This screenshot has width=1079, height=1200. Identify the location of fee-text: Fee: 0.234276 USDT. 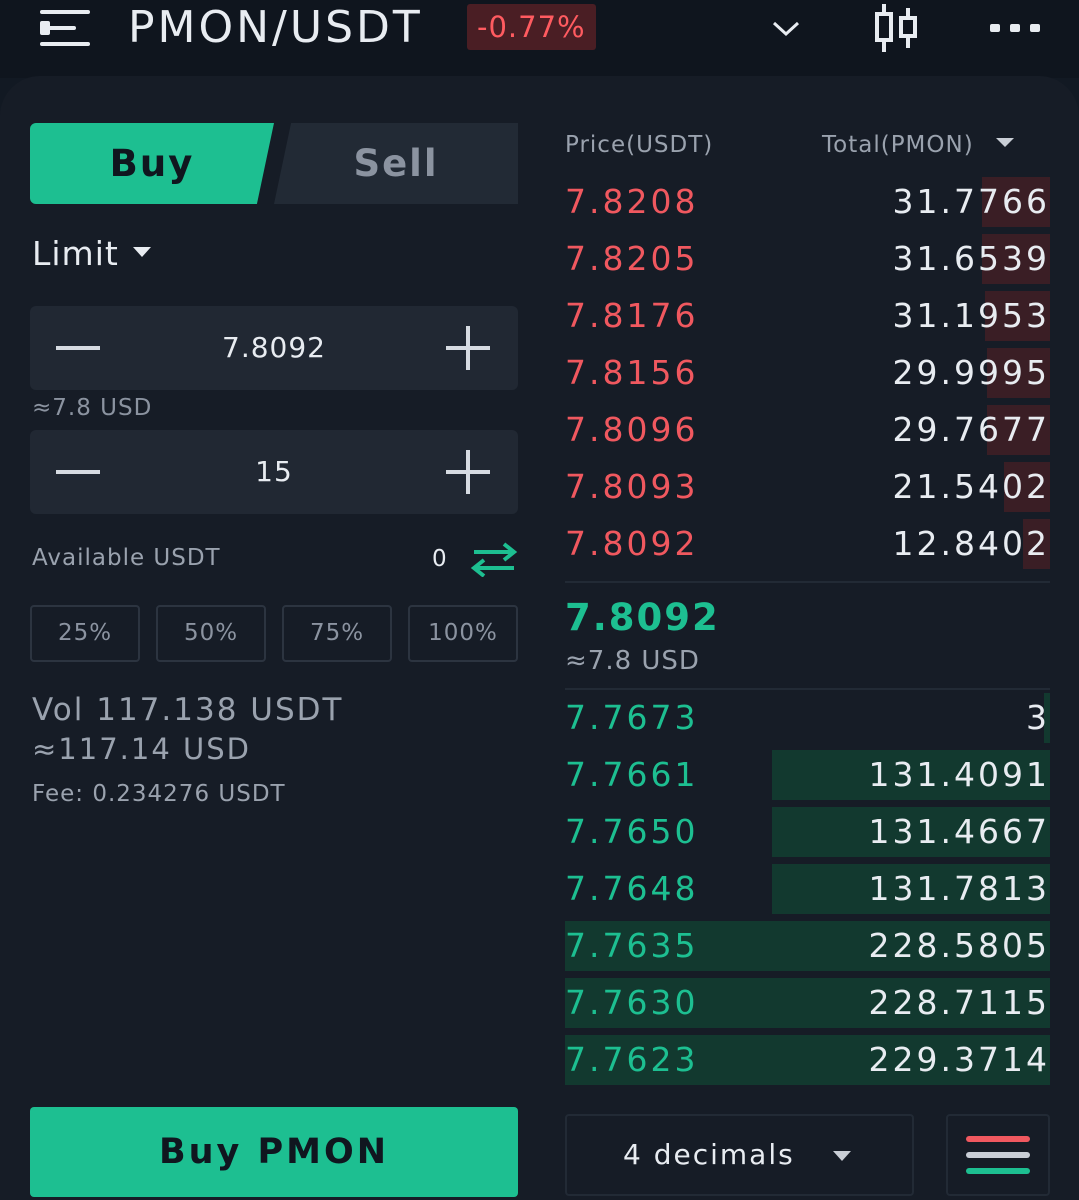
(159, 794).